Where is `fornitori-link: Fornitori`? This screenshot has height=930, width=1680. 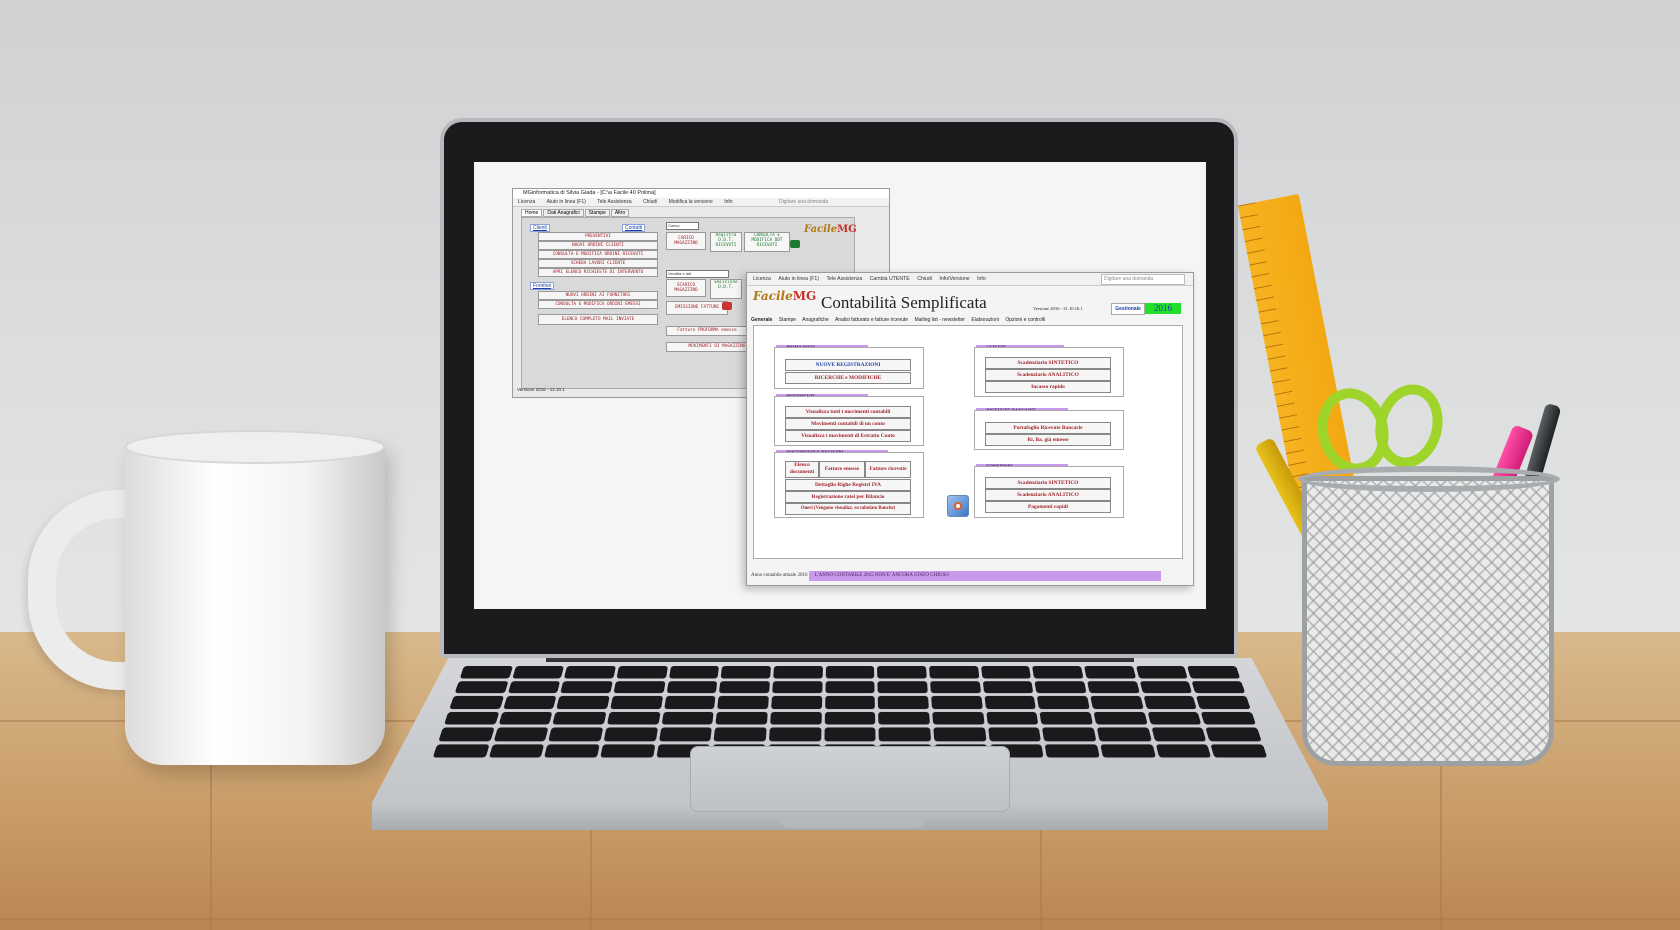
fornitori-link: Fornitori is located at coordinates (542, 286).